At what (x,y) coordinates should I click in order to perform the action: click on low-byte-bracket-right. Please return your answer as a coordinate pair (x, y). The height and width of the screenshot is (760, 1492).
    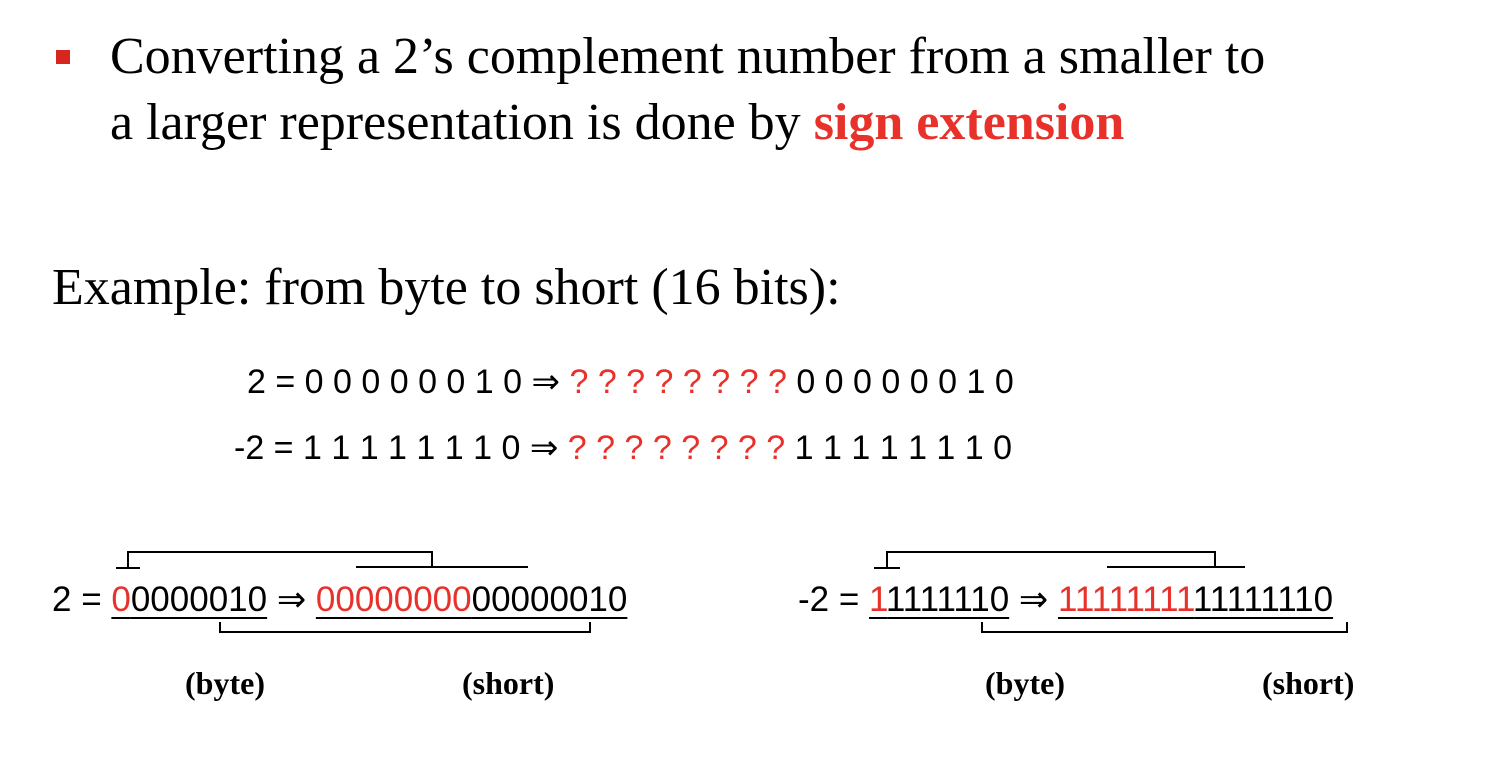
    Looking at the image, I should click on (1164, 627).